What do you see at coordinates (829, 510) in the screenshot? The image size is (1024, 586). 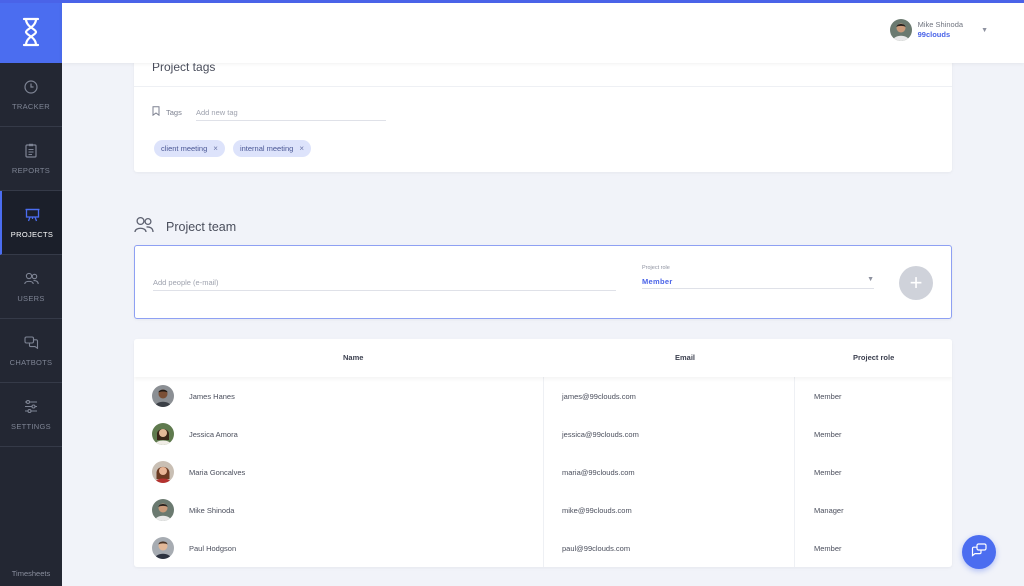 I see `member-role: Manager` at bounding box center [829, 510].